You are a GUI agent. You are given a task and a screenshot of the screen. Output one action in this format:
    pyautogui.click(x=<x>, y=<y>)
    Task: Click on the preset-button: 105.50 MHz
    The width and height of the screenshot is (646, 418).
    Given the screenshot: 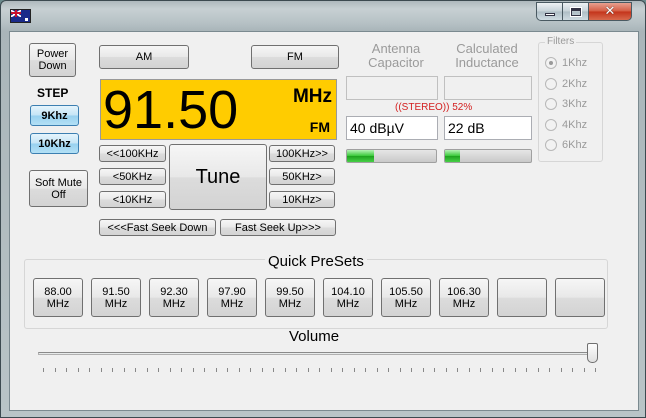 What is the action you would take?
    pyautogui.click(x=406, y=297)
    